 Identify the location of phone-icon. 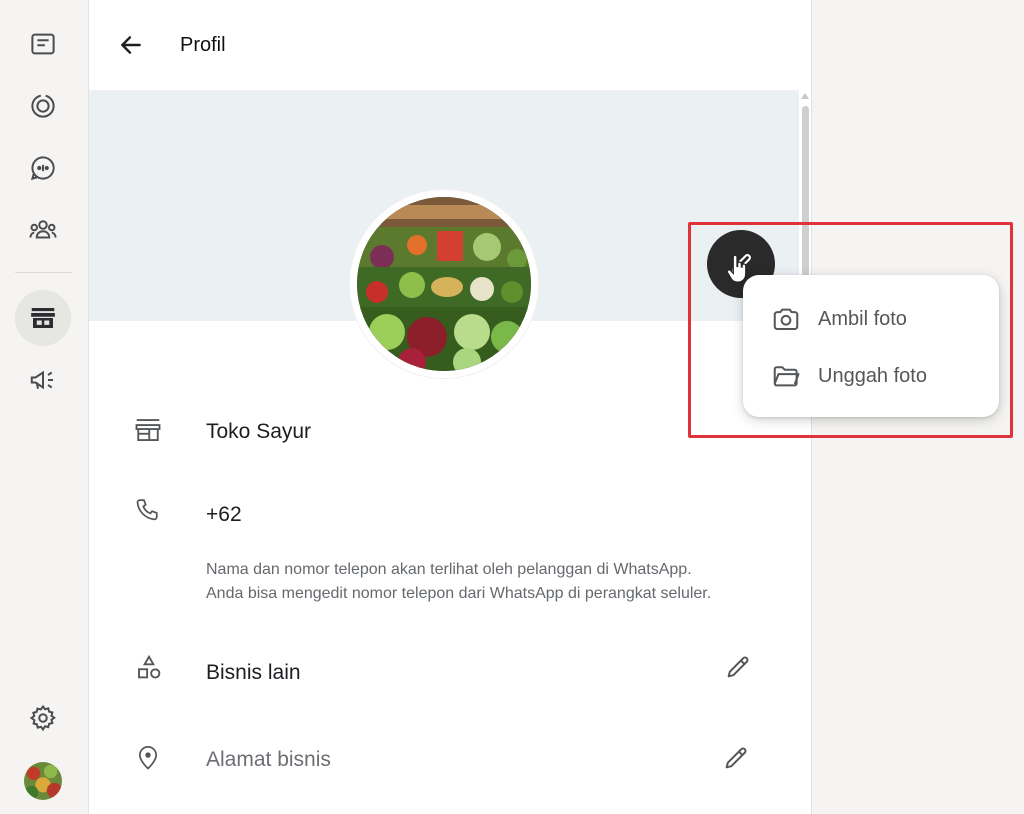
(148, 510).